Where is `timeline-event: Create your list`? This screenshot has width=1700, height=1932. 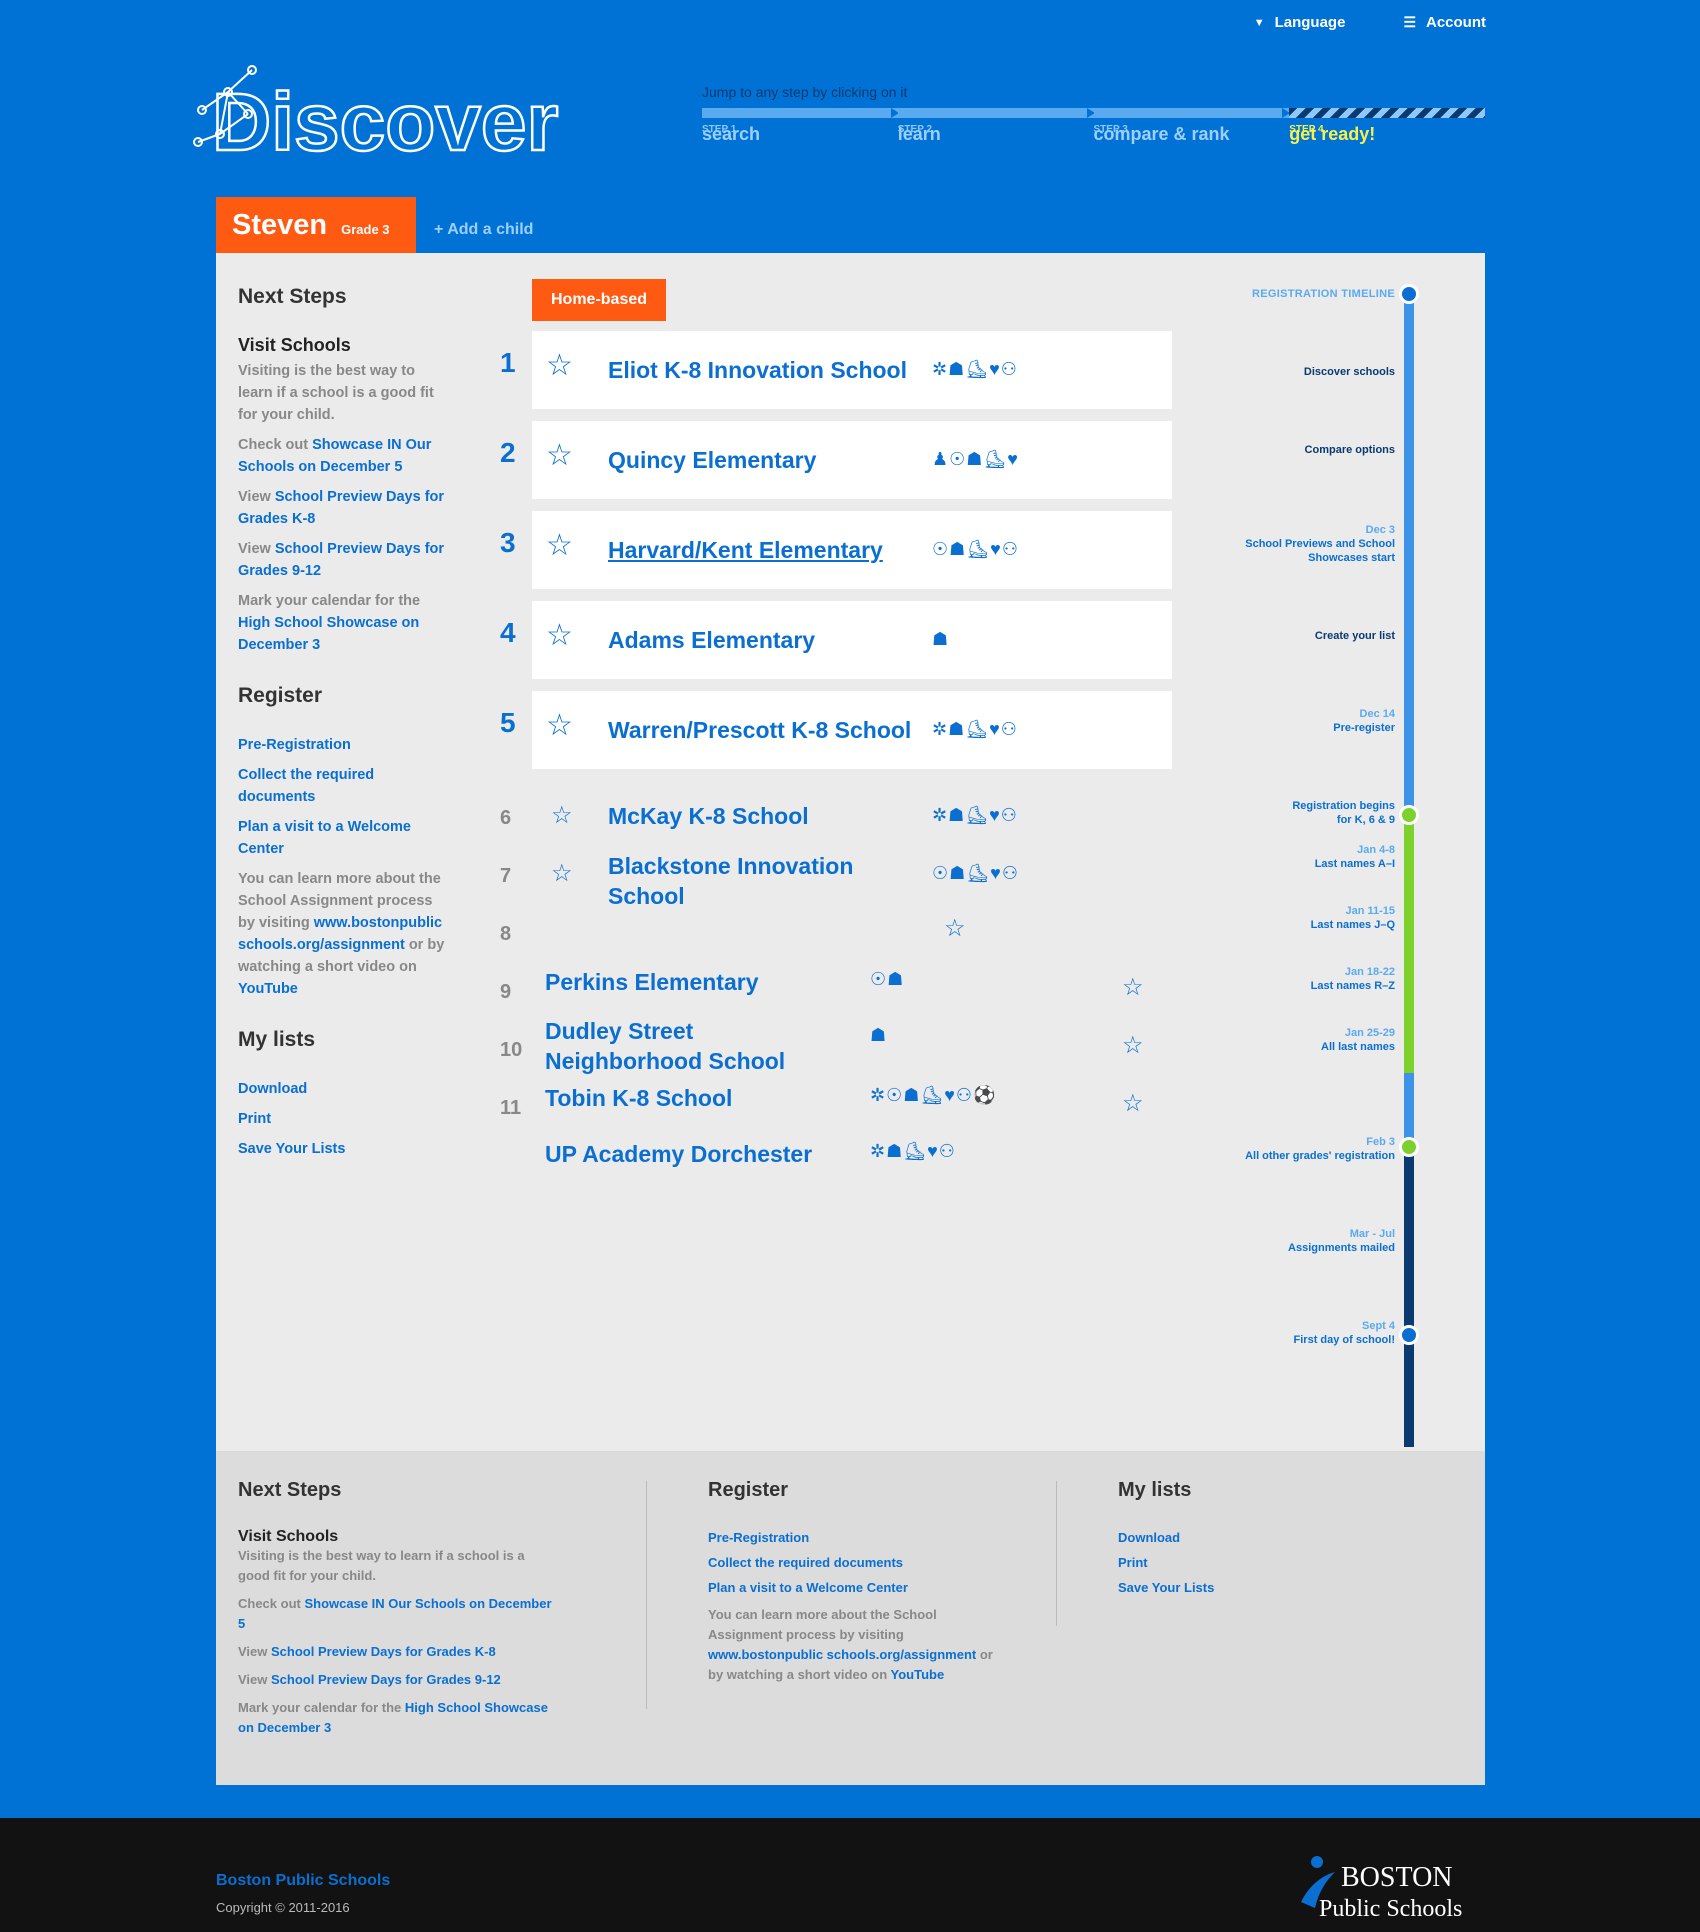
timeline-event: Create your list is located at coordinates (1354, 636).